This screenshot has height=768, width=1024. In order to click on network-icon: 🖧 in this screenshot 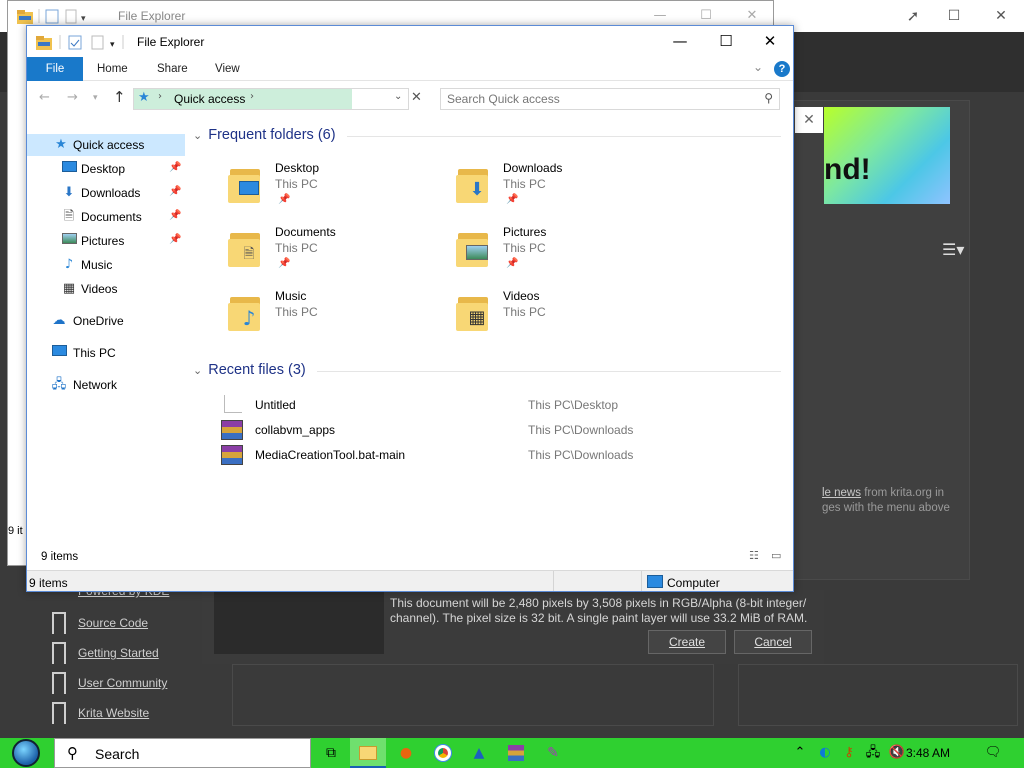, I will do `click(59, 384)`.